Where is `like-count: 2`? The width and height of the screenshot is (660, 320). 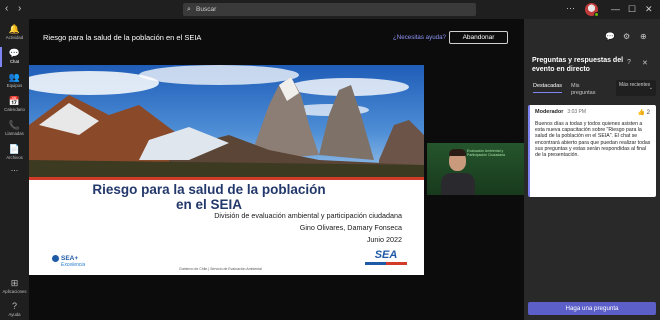 like-count: 2 is located at coordinates (648, 113).